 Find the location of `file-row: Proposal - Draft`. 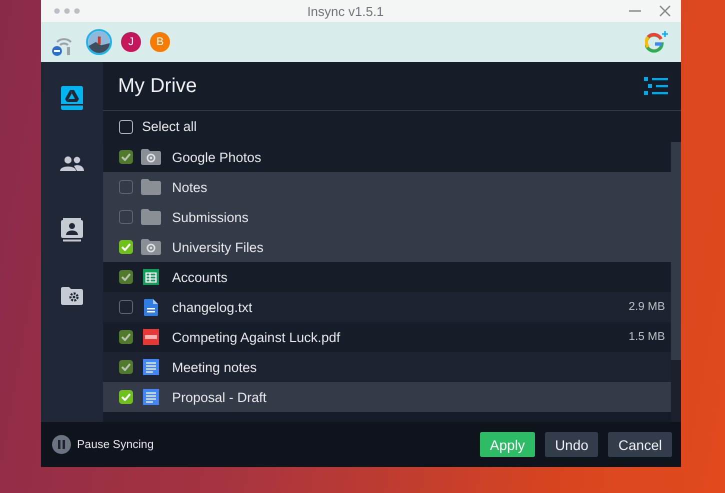

file-row: Proposal - Draft is located at coordinates (387, 397).